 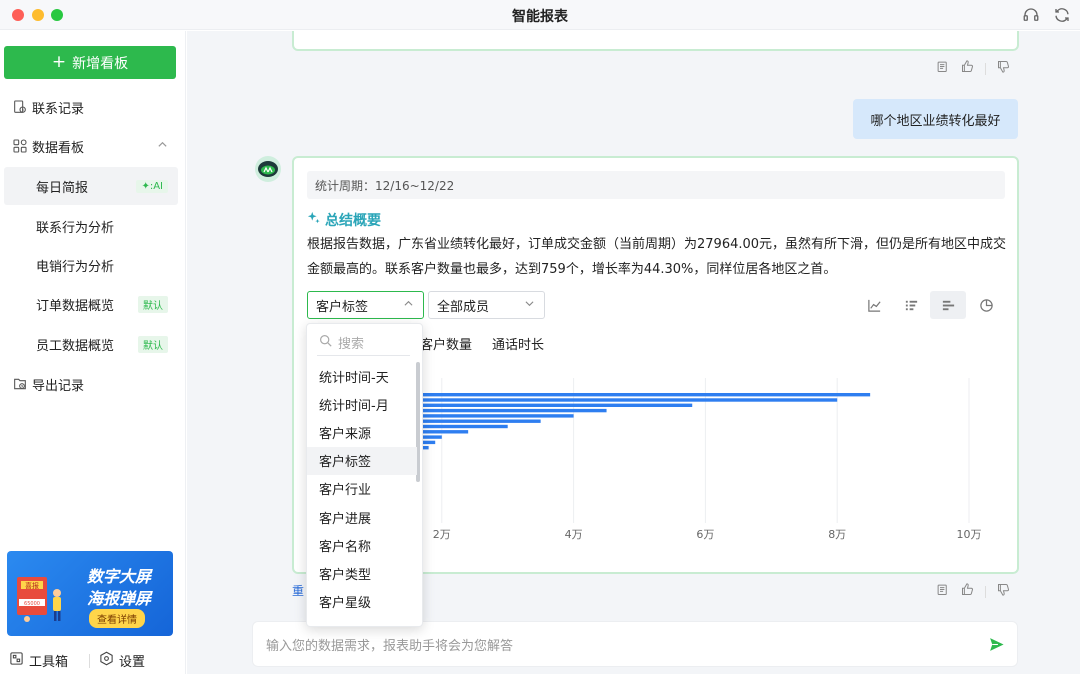 What do you see at coordinates (1031, 15) in the screenshot?
I see `headset-icon` at bounding box center [1031, 15].